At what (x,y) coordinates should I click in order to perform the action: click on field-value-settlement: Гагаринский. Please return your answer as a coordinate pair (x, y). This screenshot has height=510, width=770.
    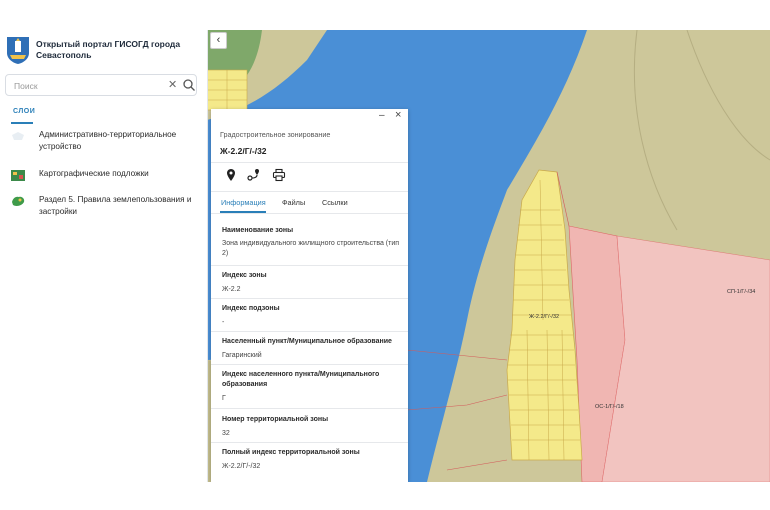
    Looking at the image, I should click on (242, 355).